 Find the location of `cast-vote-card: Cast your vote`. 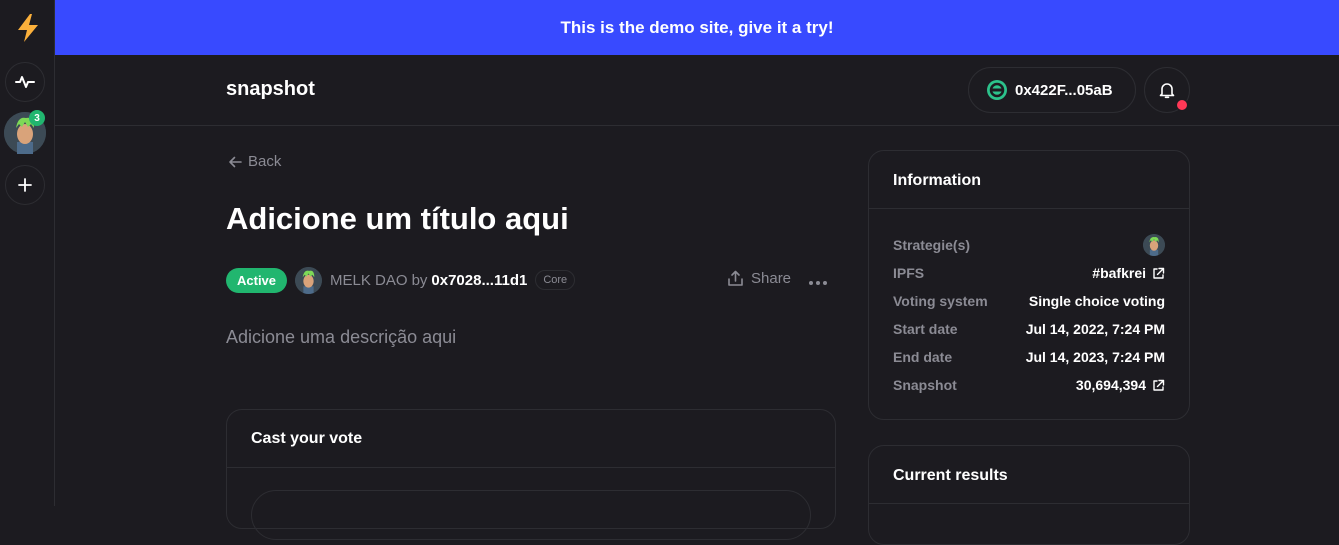

cast-vote-card: Cast your vote is located at coordinates (531, 474).